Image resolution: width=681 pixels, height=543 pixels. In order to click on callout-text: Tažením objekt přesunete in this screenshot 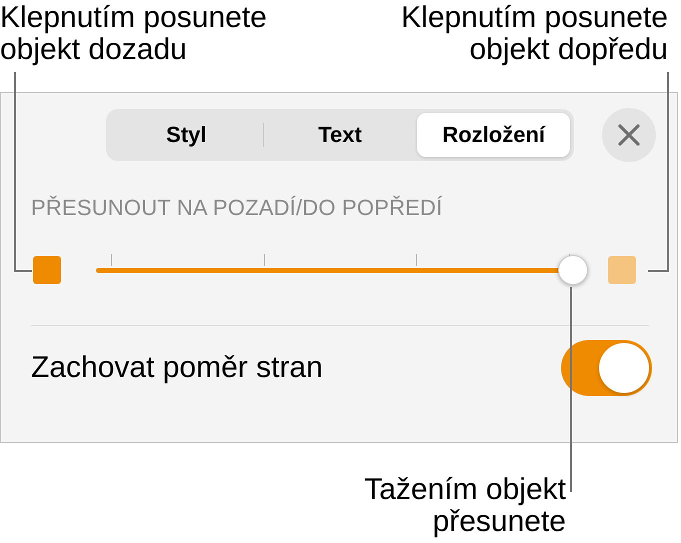, I will do `click(465, 506)`.